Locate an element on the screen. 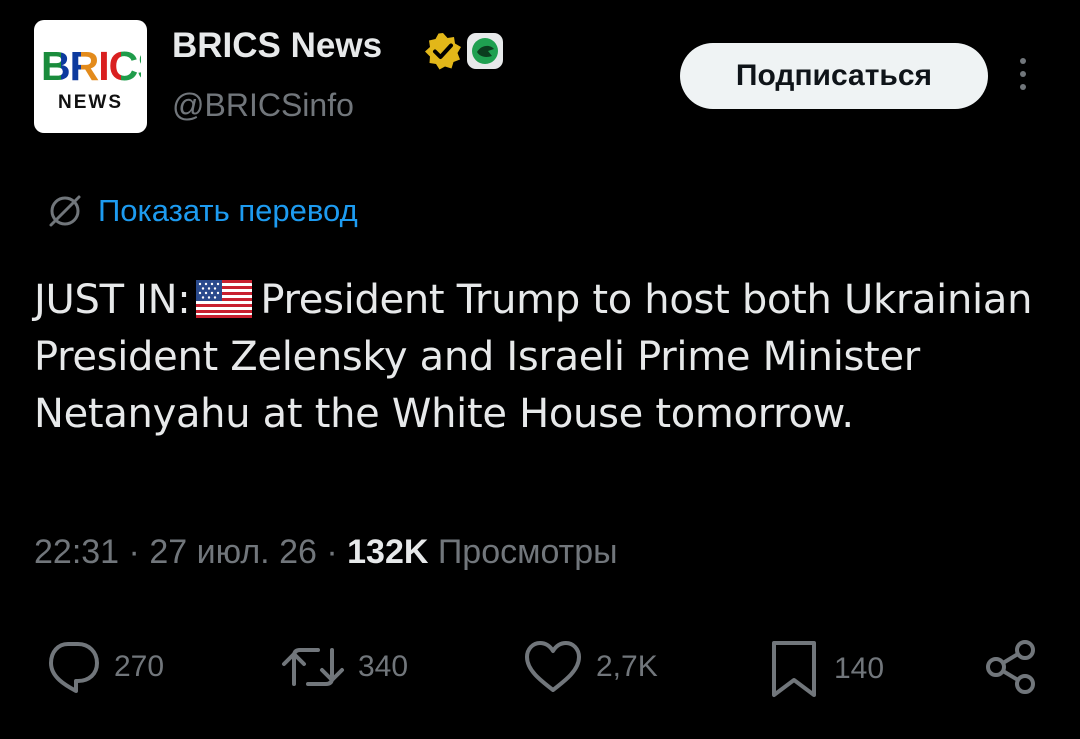  repost-count: 340 is located at coordinates (383, 666).